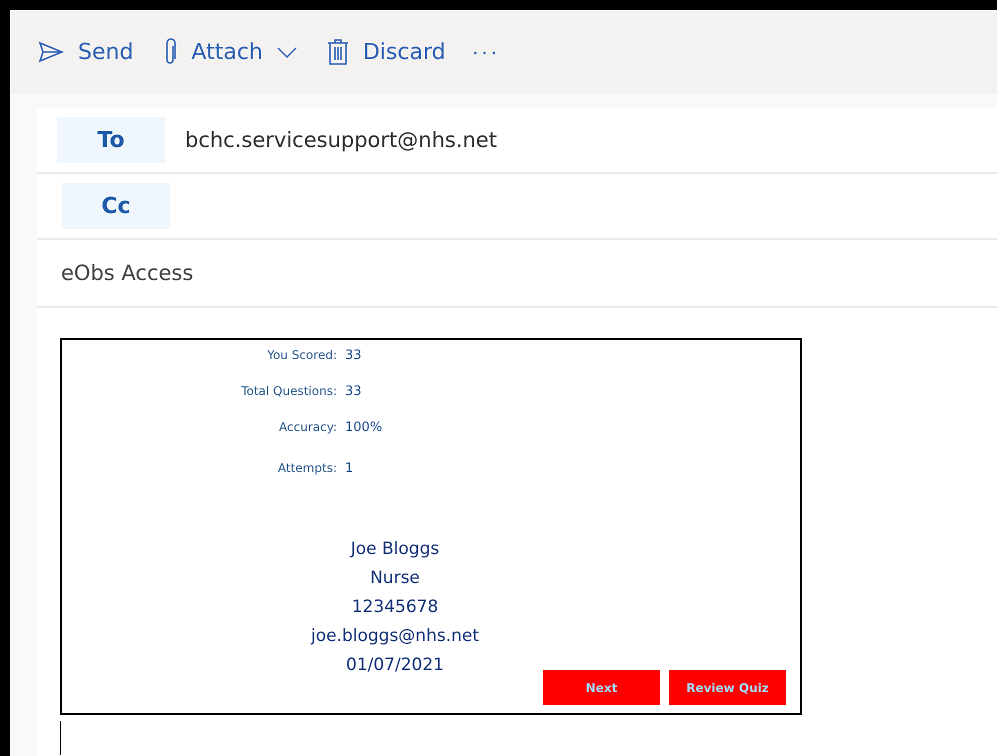 The image size is (997, 756). I want to click on detail-text: Nurse, so click(395, 578).